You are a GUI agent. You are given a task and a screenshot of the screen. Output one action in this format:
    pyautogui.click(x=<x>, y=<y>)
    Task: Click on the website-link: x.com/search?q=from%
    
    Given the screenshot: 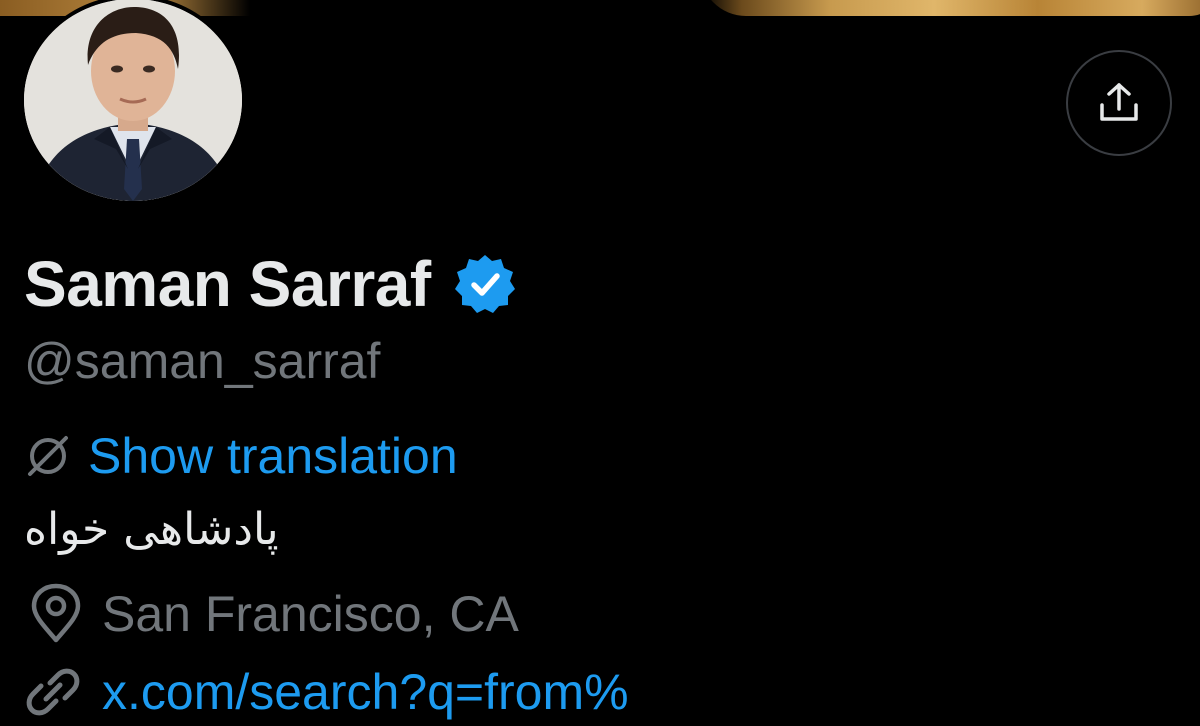 What is the action you would take?
    pyautogui.click(x=365, y=692)
    